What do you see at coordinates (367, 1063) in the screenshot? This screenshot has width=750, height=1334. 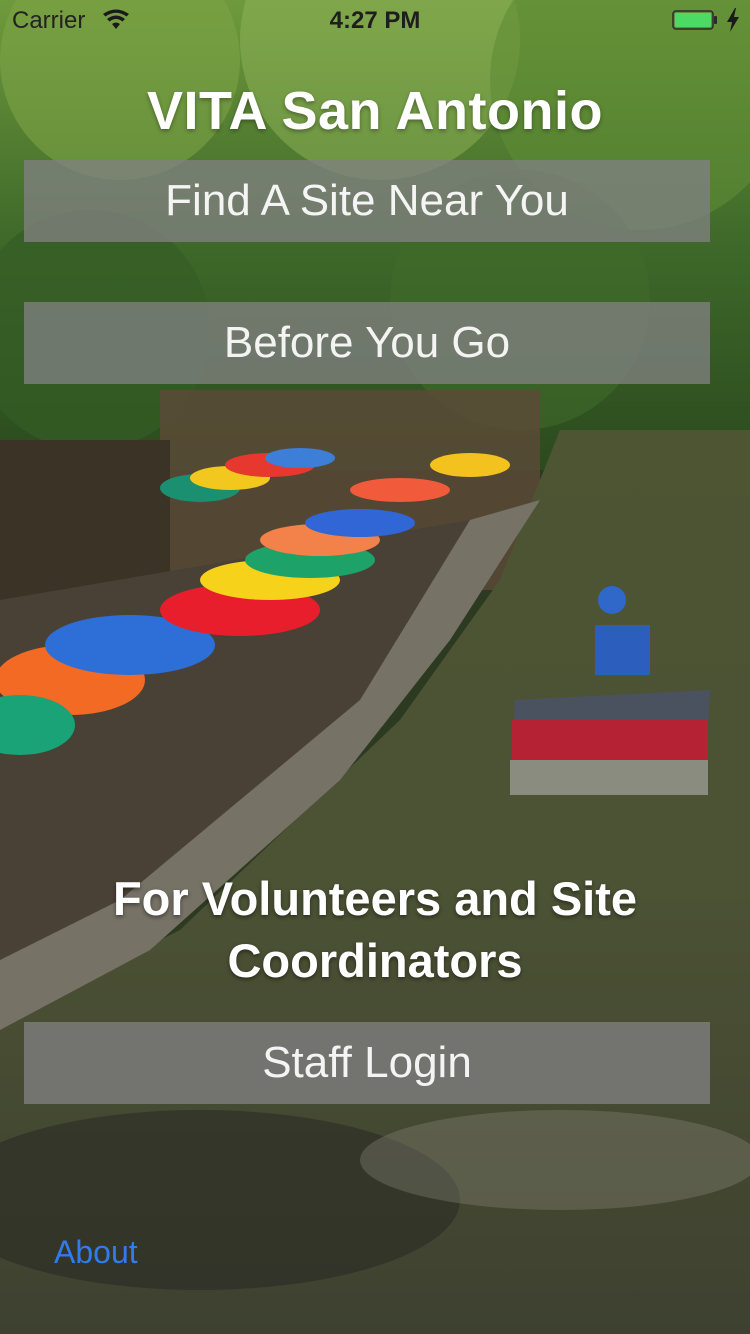 I see `staff-login-button: Staff Login` at bounding box center [367, 1063].